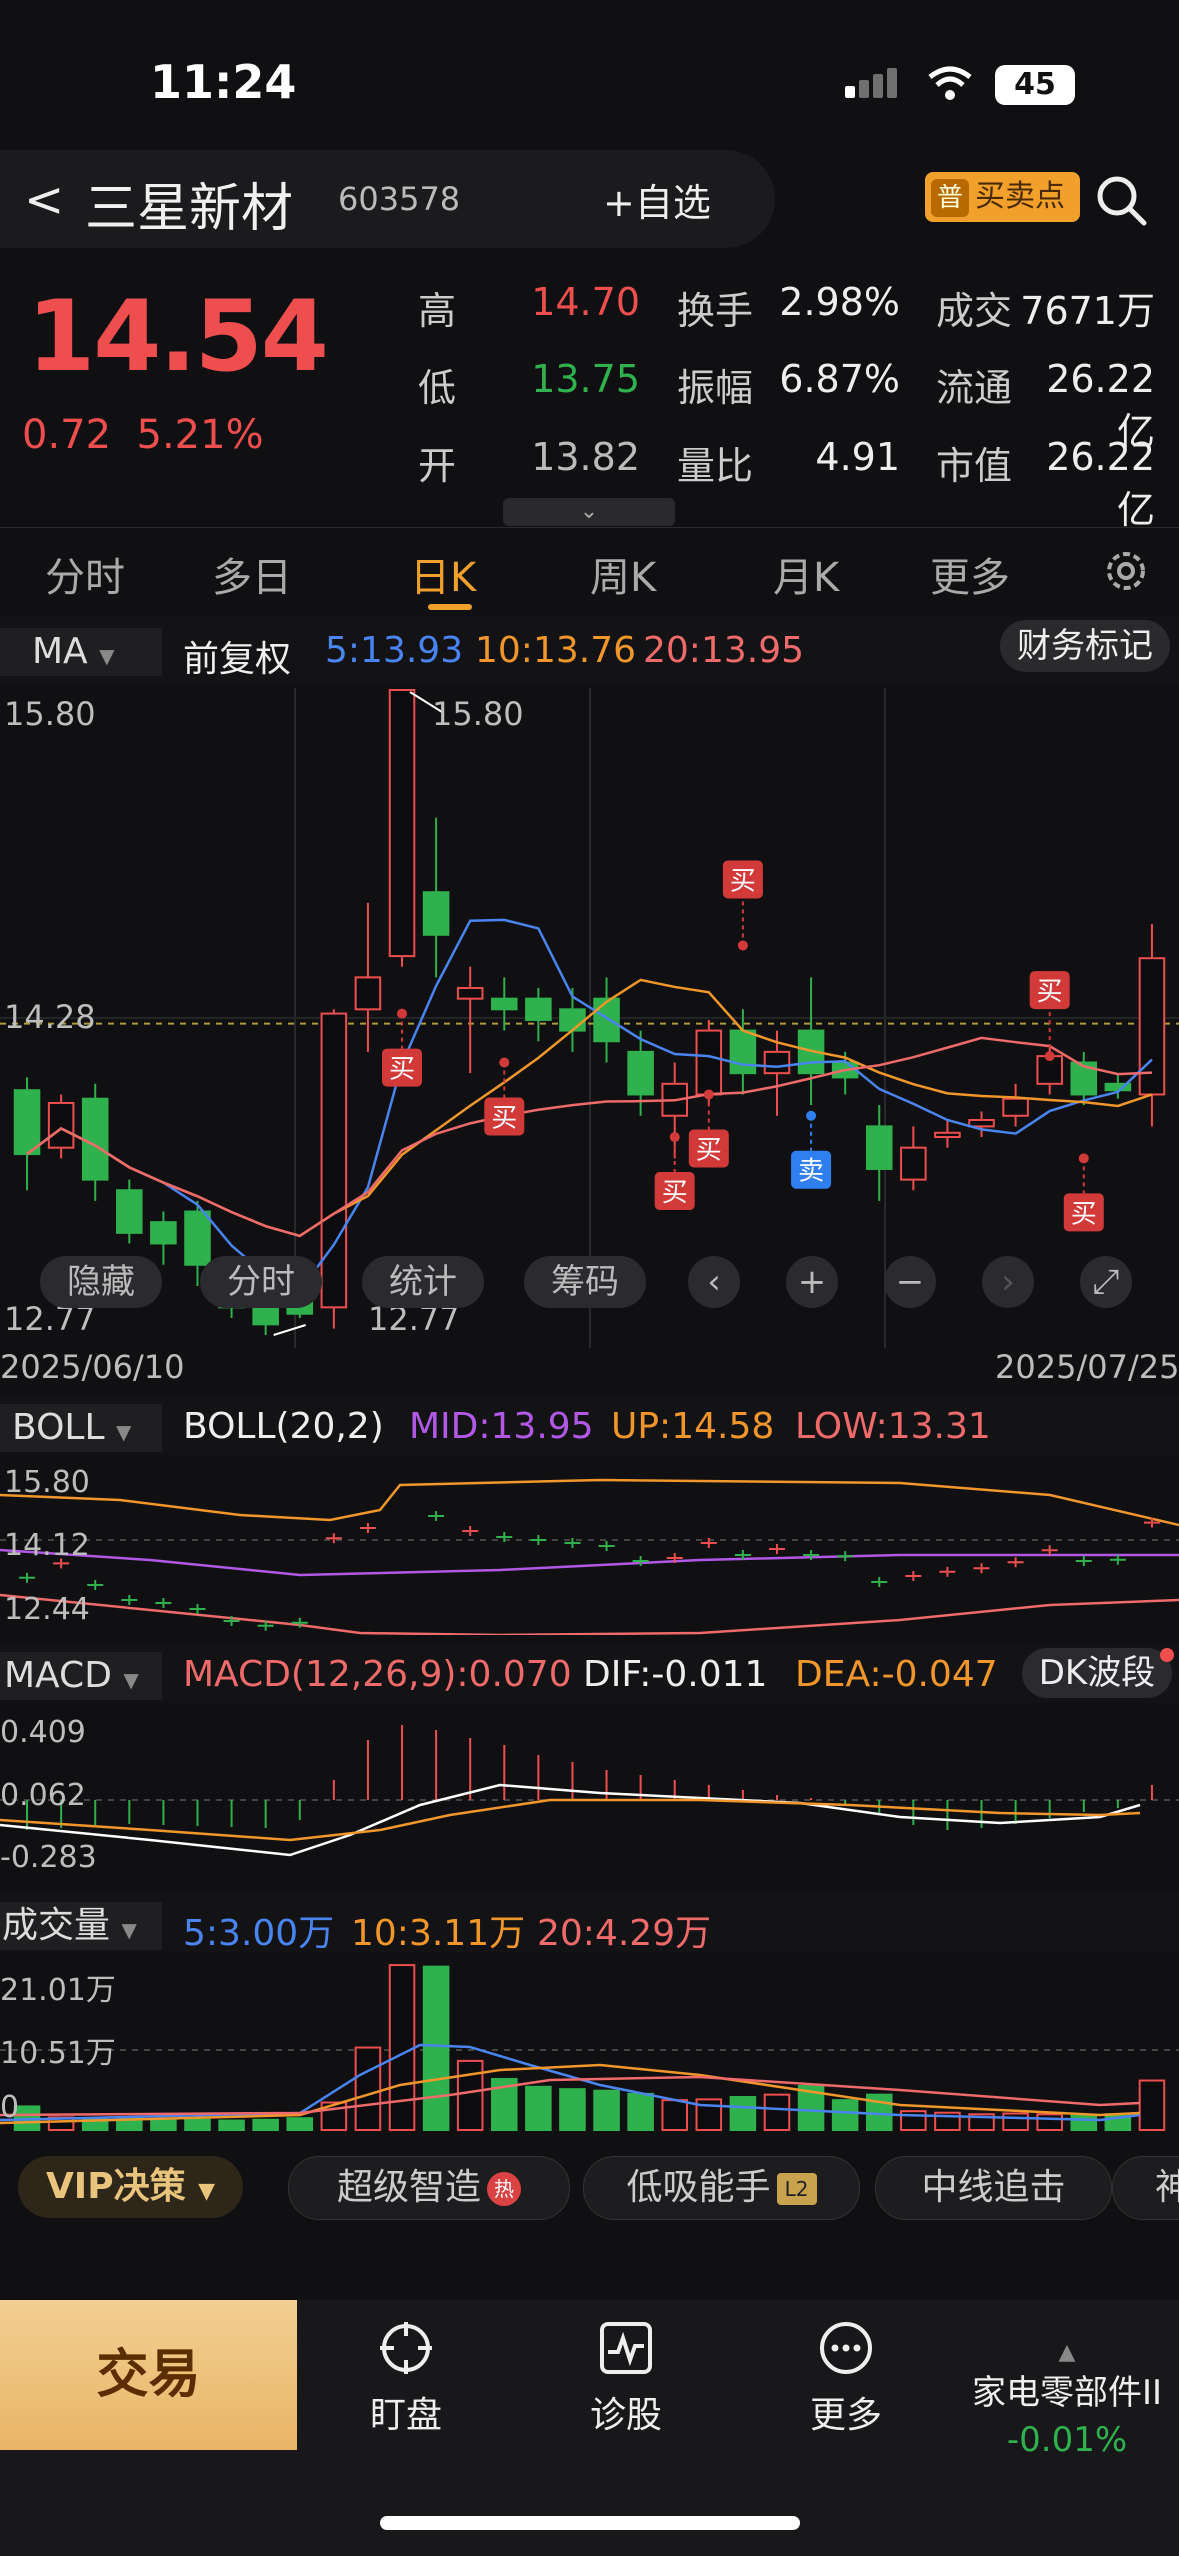  What do you see at coordinates (857, 457) in the screenshot?
I see `quote-v2-2: 4.91` at bounding box center [857, 457].